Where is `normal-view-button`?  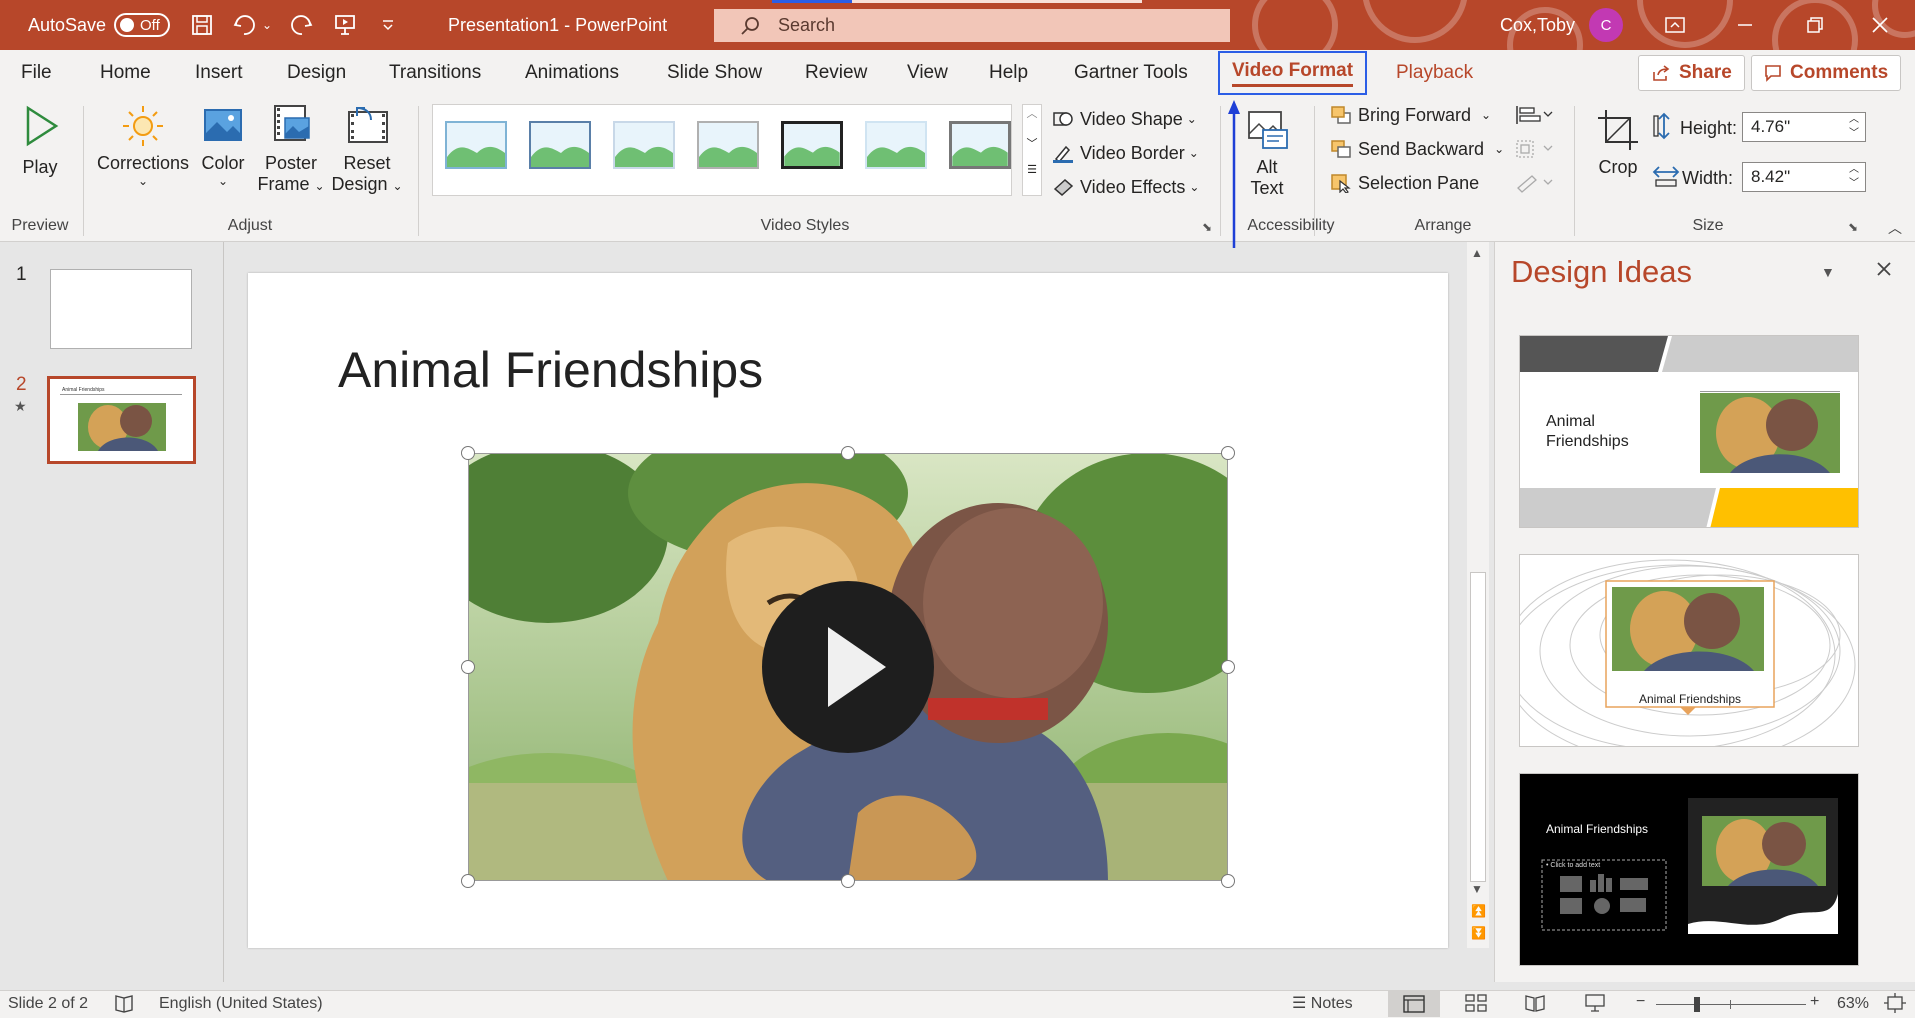
normal-view-button is located at coordinates (1414, 1004).